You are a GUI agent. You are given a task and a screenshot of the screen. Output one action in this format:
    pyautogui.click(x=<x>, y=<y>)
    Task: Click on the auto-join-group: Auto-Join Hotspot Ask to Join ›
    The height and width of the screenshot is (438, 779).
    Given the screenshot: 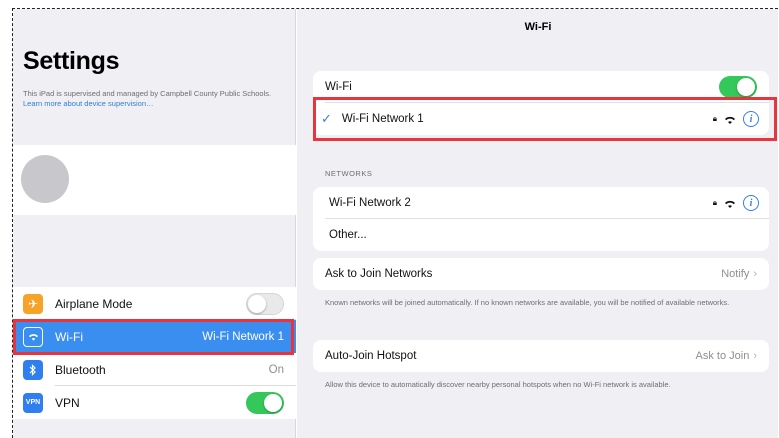 What is the action you would take?
    pyautogui.click(x=541, y=356)
    